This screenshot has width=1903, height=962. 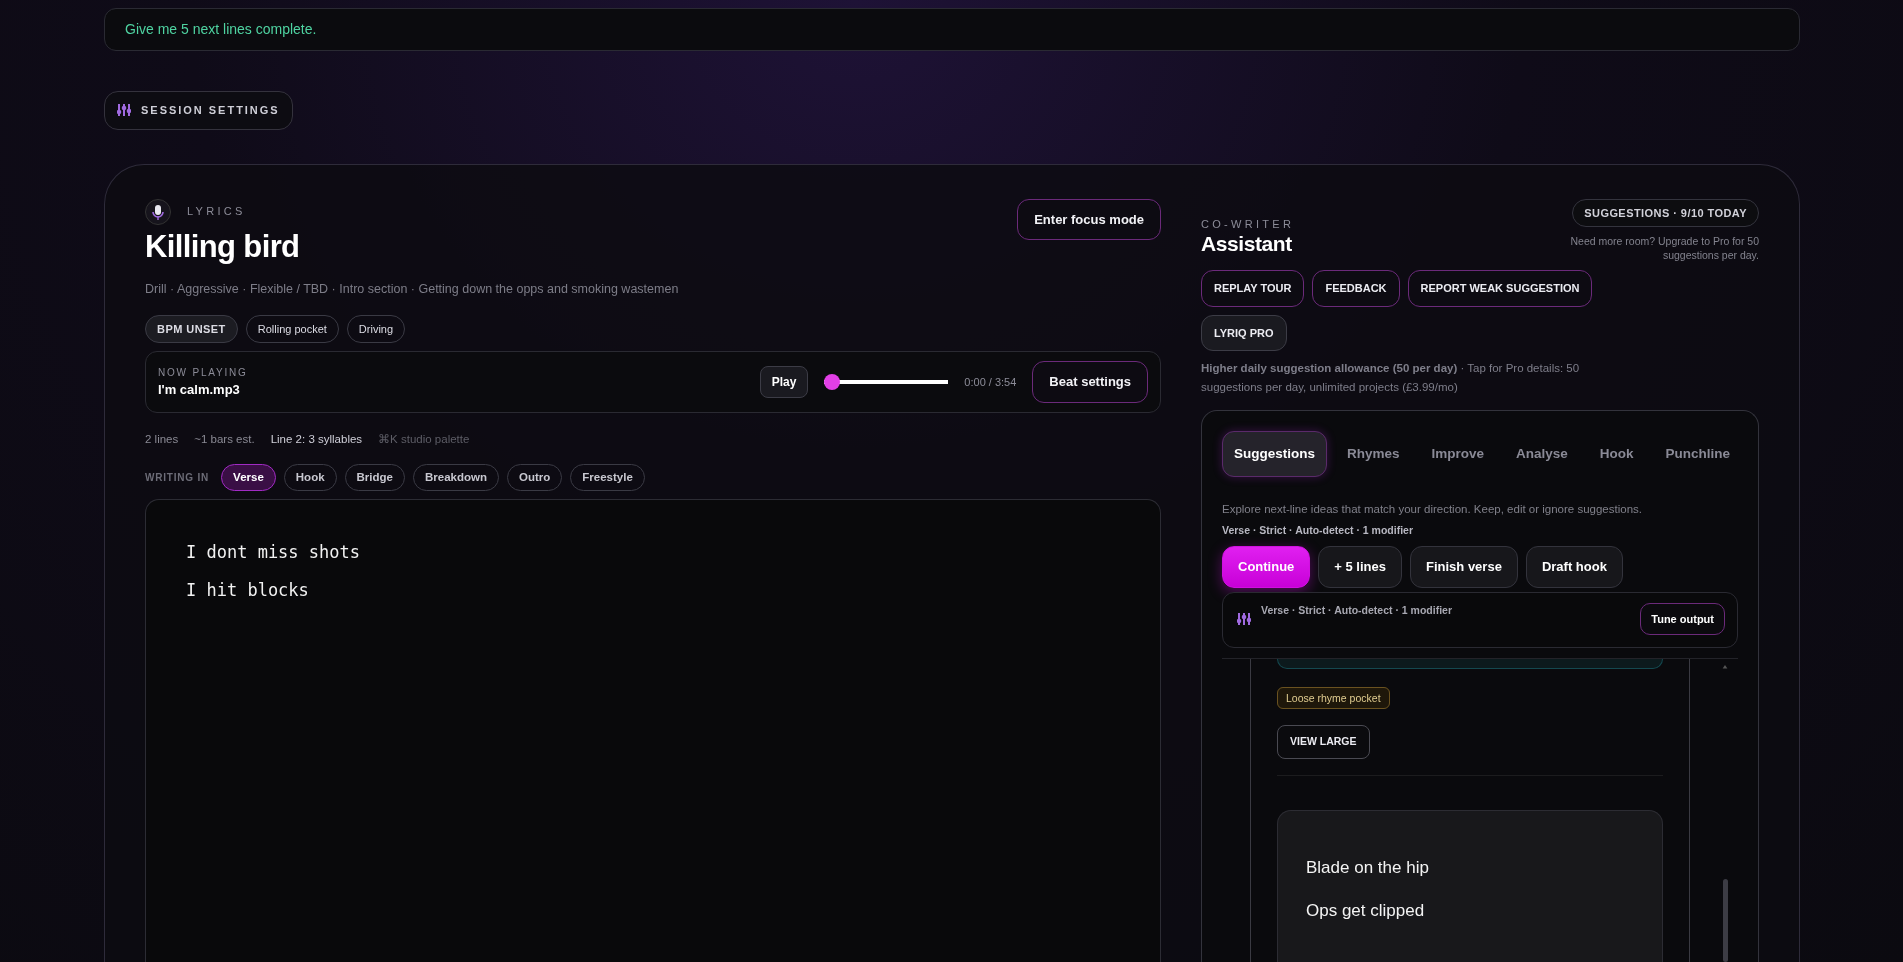 What do you see at coordinates (1333, 698) in the screenshot?
I see `rhyme-tag: Loose rhyme pocket` at bounding box center [1333, 698].